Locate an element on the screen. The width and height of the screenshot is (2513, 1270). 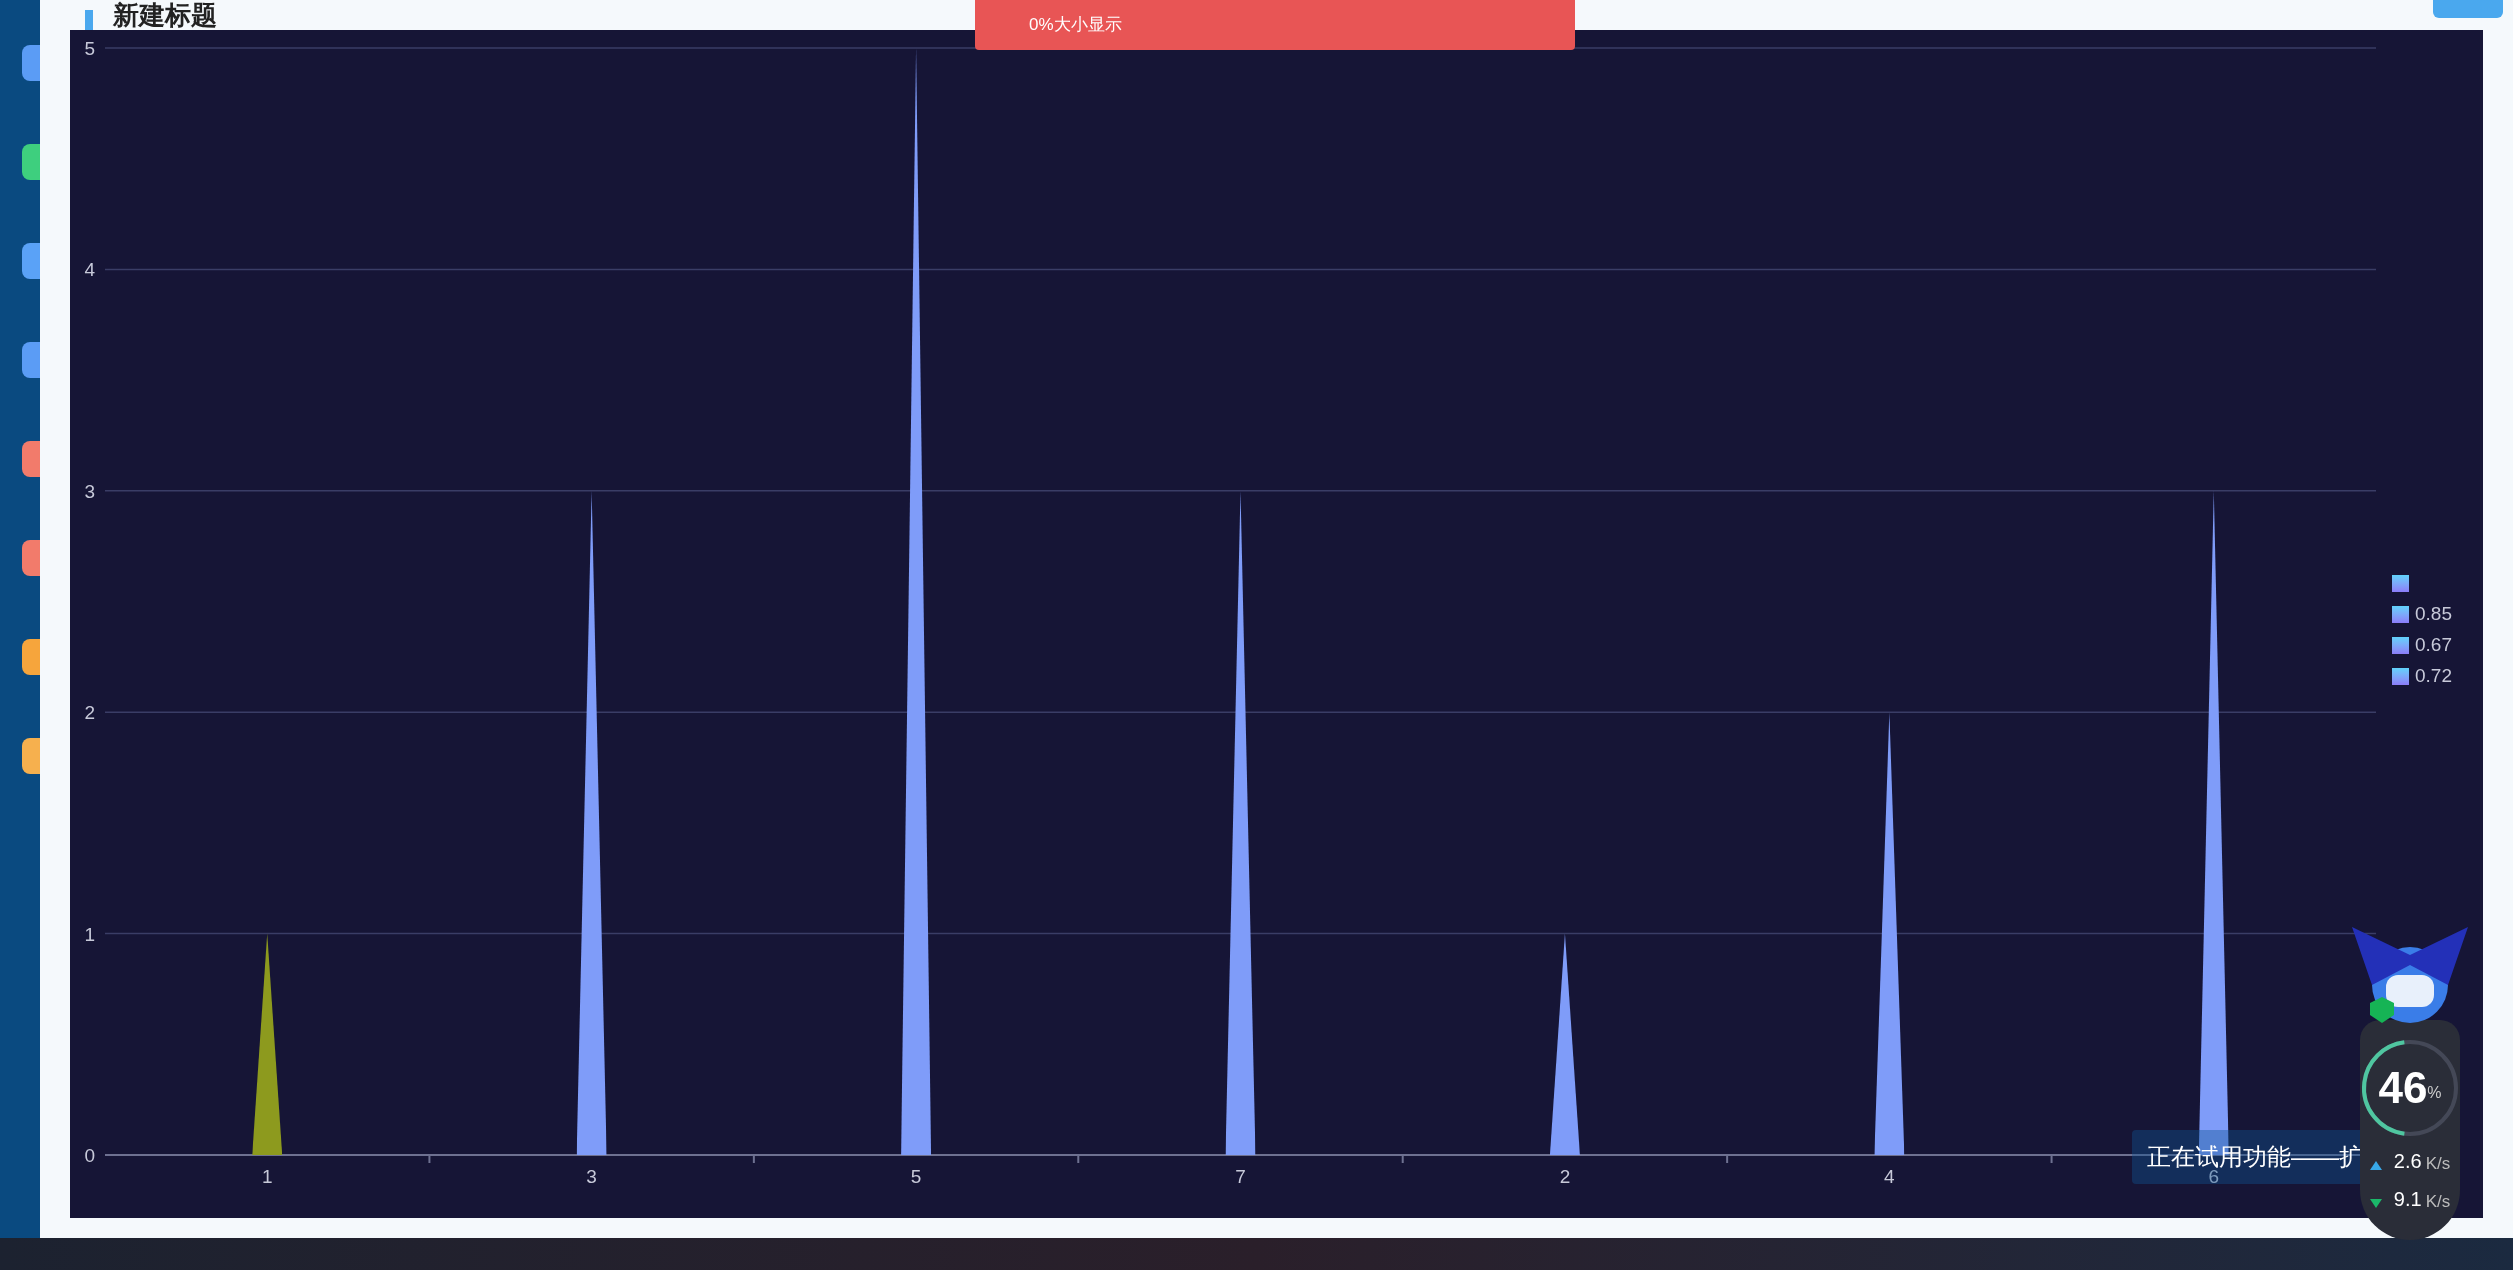
page-title: 新建标题 is located at coordinates (165, 15).